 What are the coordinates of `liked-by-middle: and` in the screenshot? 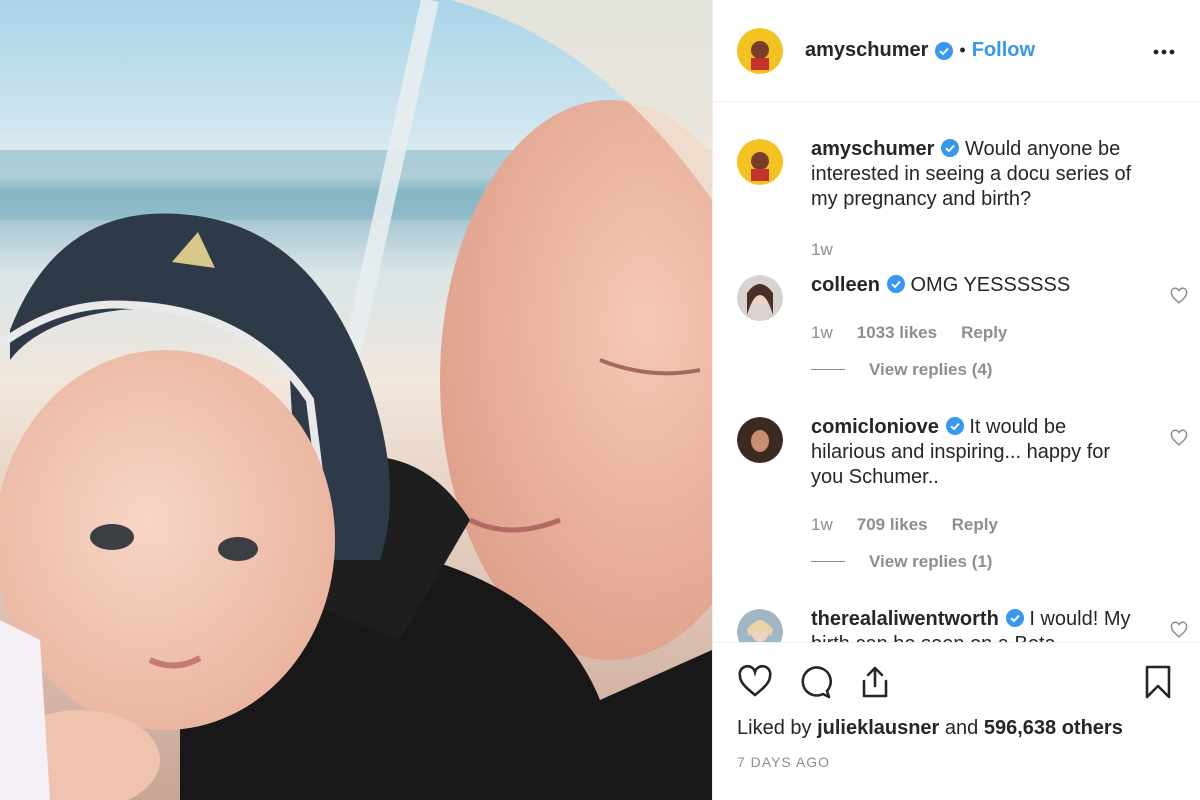 It's located at (961, 728).